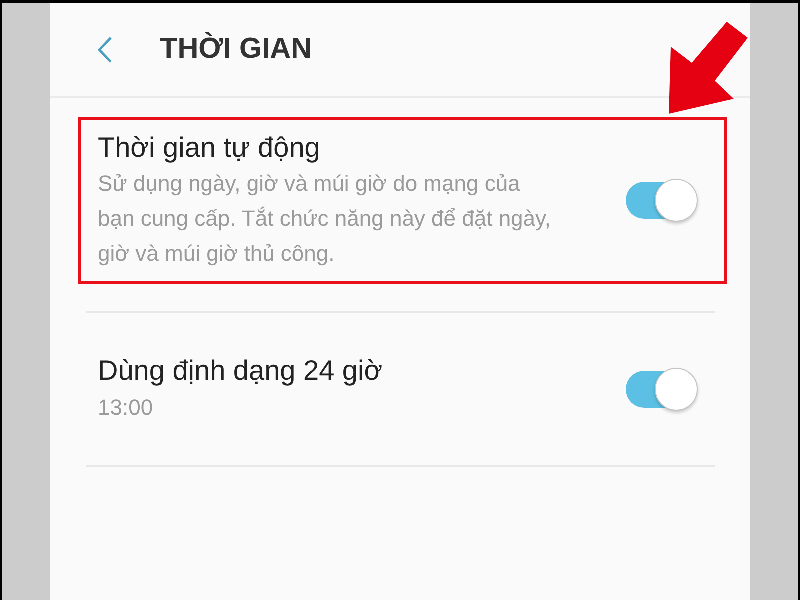  I want to click on setting-title: Dùng định dạng 24 giờ, so click(240, 371).